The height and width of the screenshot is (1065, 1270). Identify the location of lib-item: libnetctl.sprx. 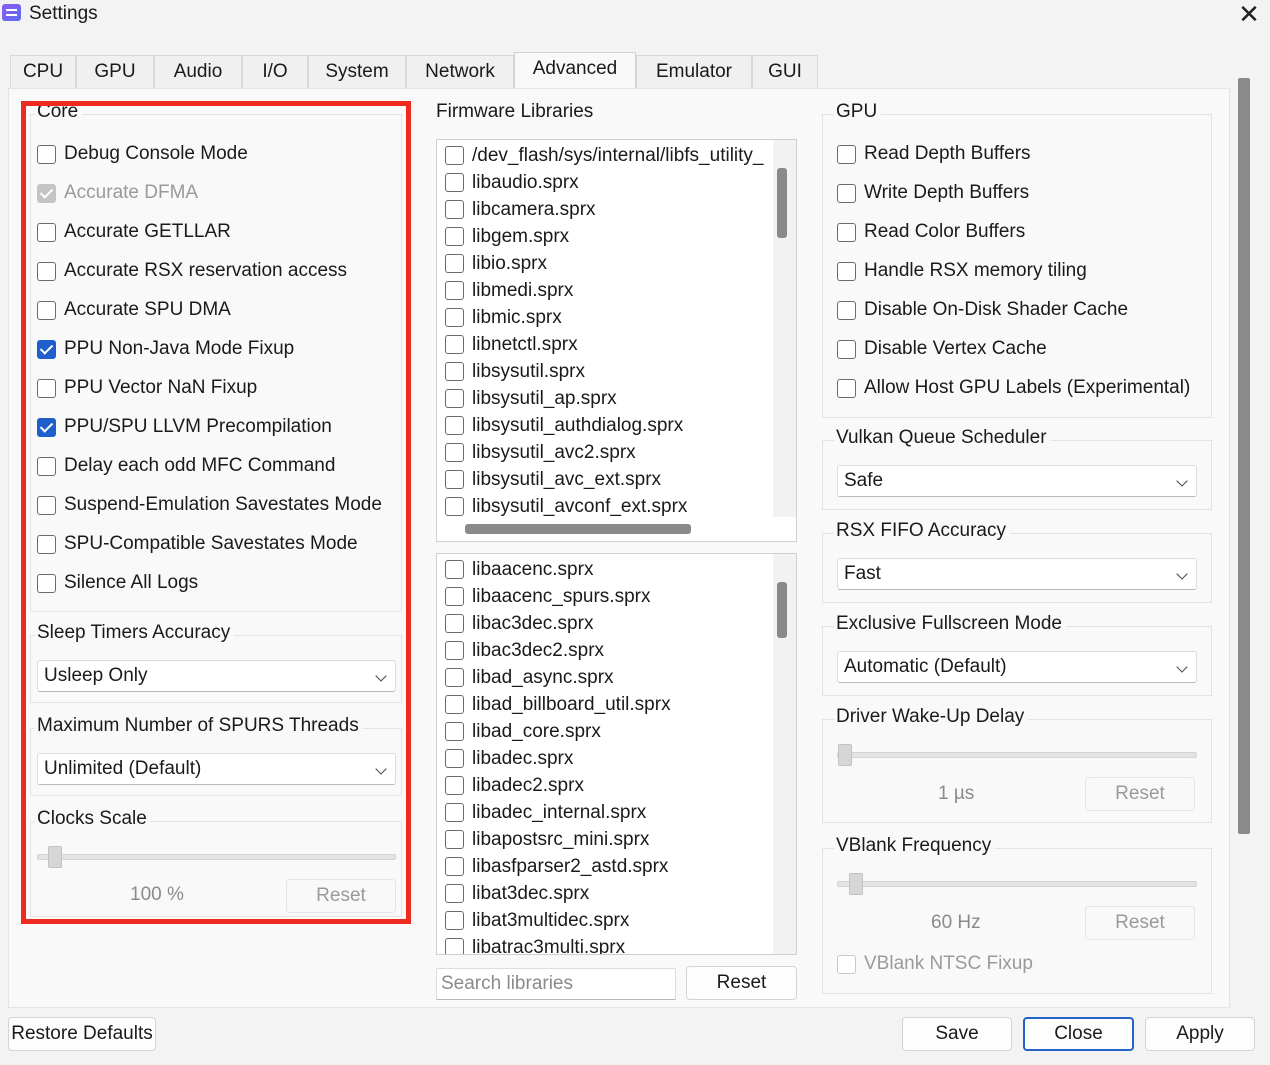
(511, 344).